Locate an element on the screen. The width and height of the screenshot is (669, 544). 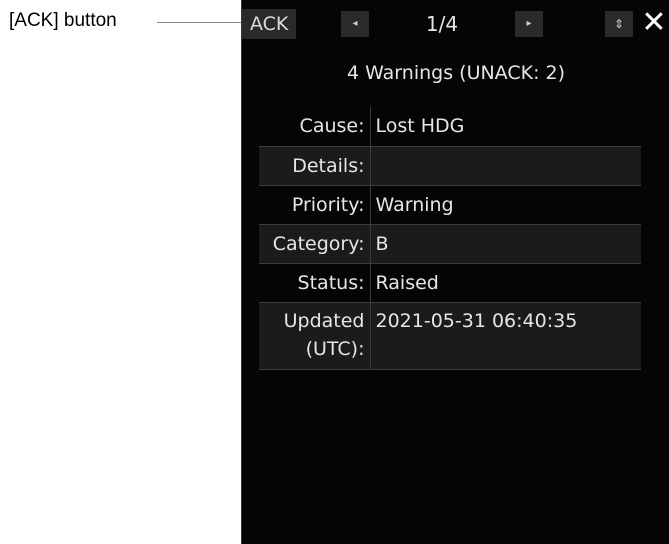
detail-row-details: Details: is located at coordinates (450, 166).